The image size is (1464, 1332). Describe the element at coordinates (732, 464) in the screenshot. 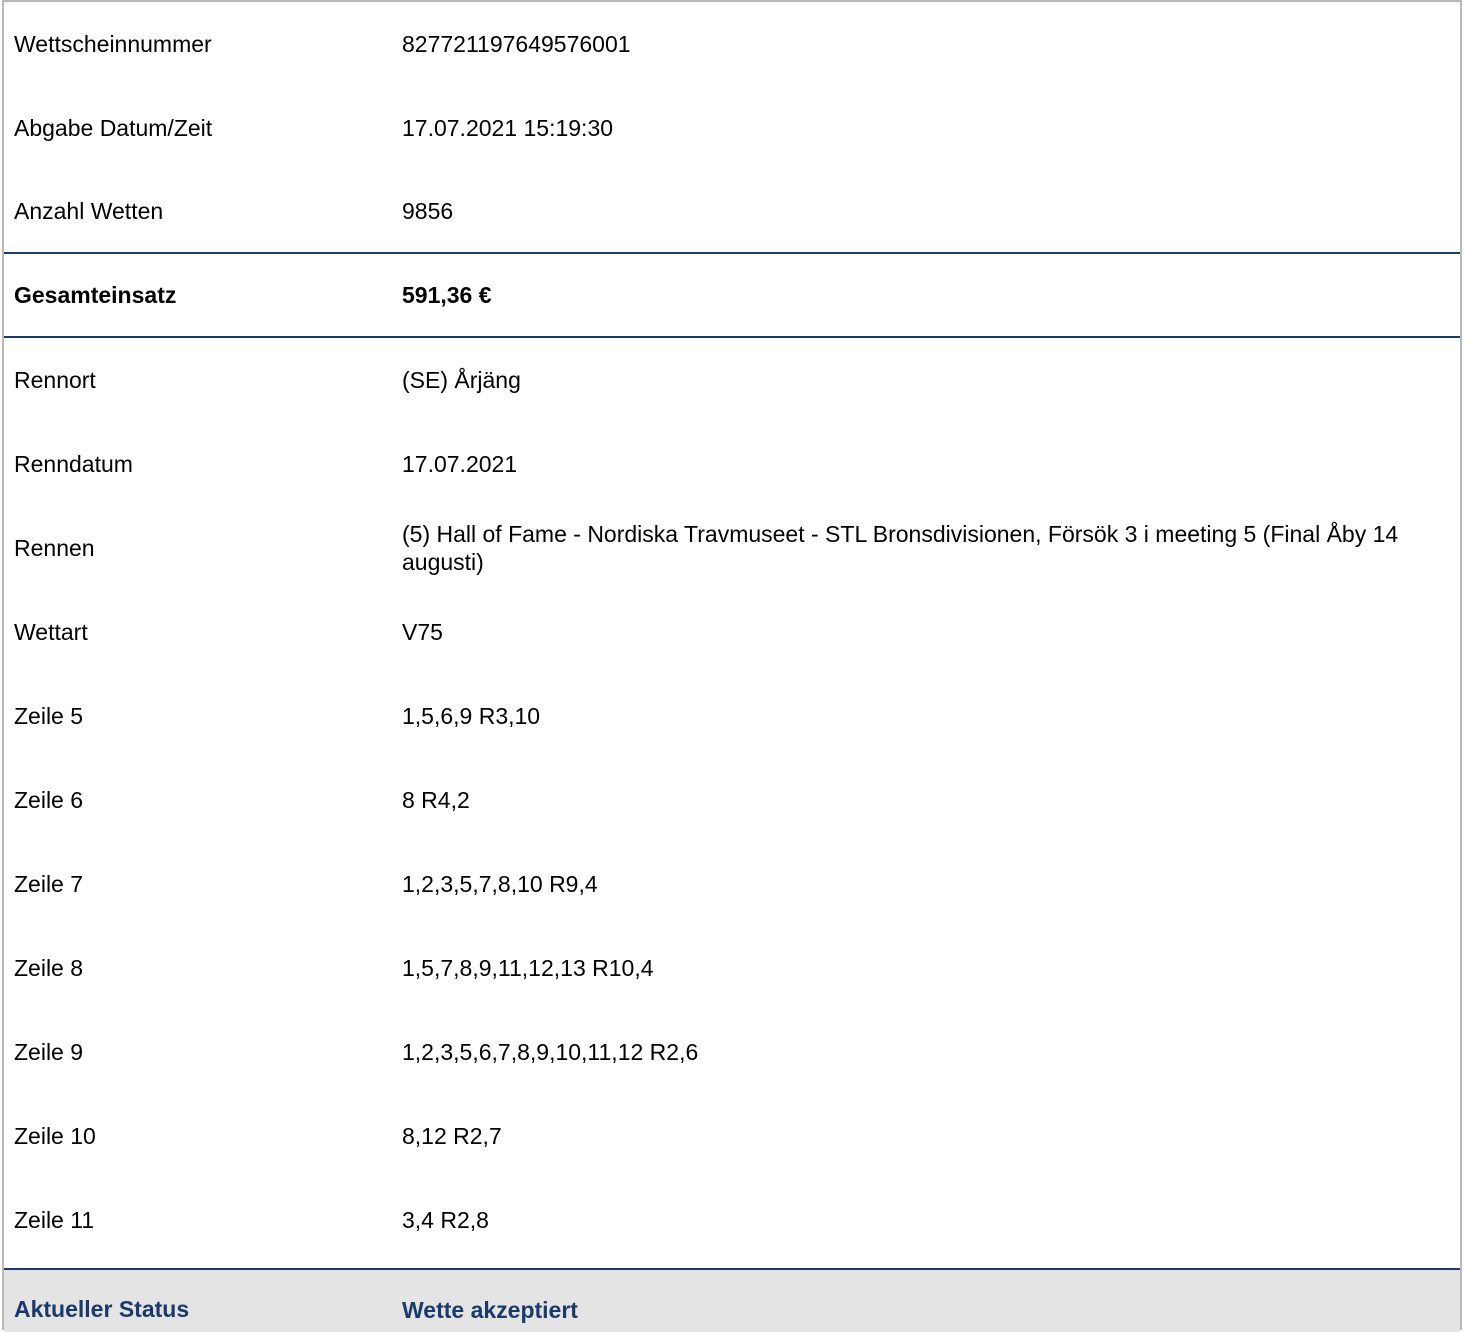

I see `race-date-row: Renndatum 17.07.2021` at that location.